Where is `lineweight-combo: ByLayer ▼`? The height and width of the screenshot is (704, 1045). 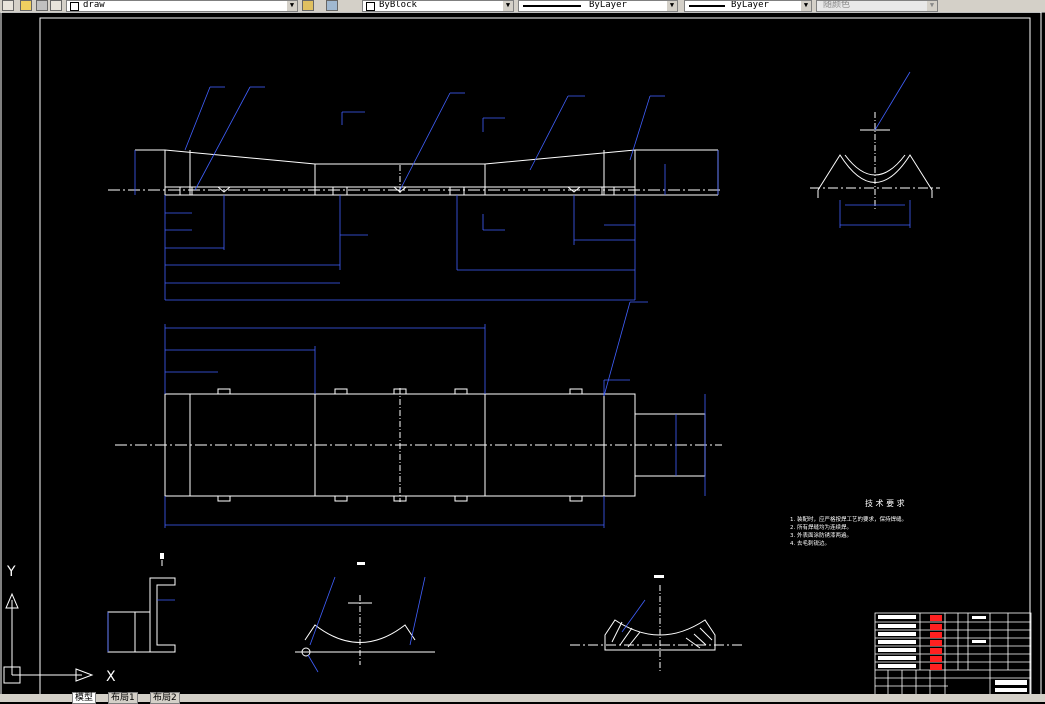
lineweight-combo: ByLayer ▼ is located at coordinates (748, 6).